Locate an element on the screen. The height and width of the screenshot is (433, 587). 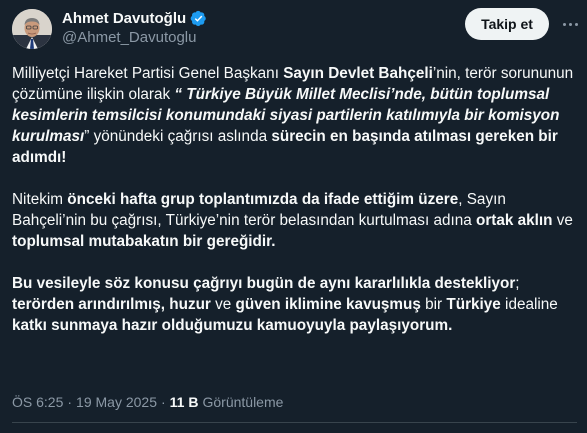
more-options-icon is located at coordinates (570, 24).